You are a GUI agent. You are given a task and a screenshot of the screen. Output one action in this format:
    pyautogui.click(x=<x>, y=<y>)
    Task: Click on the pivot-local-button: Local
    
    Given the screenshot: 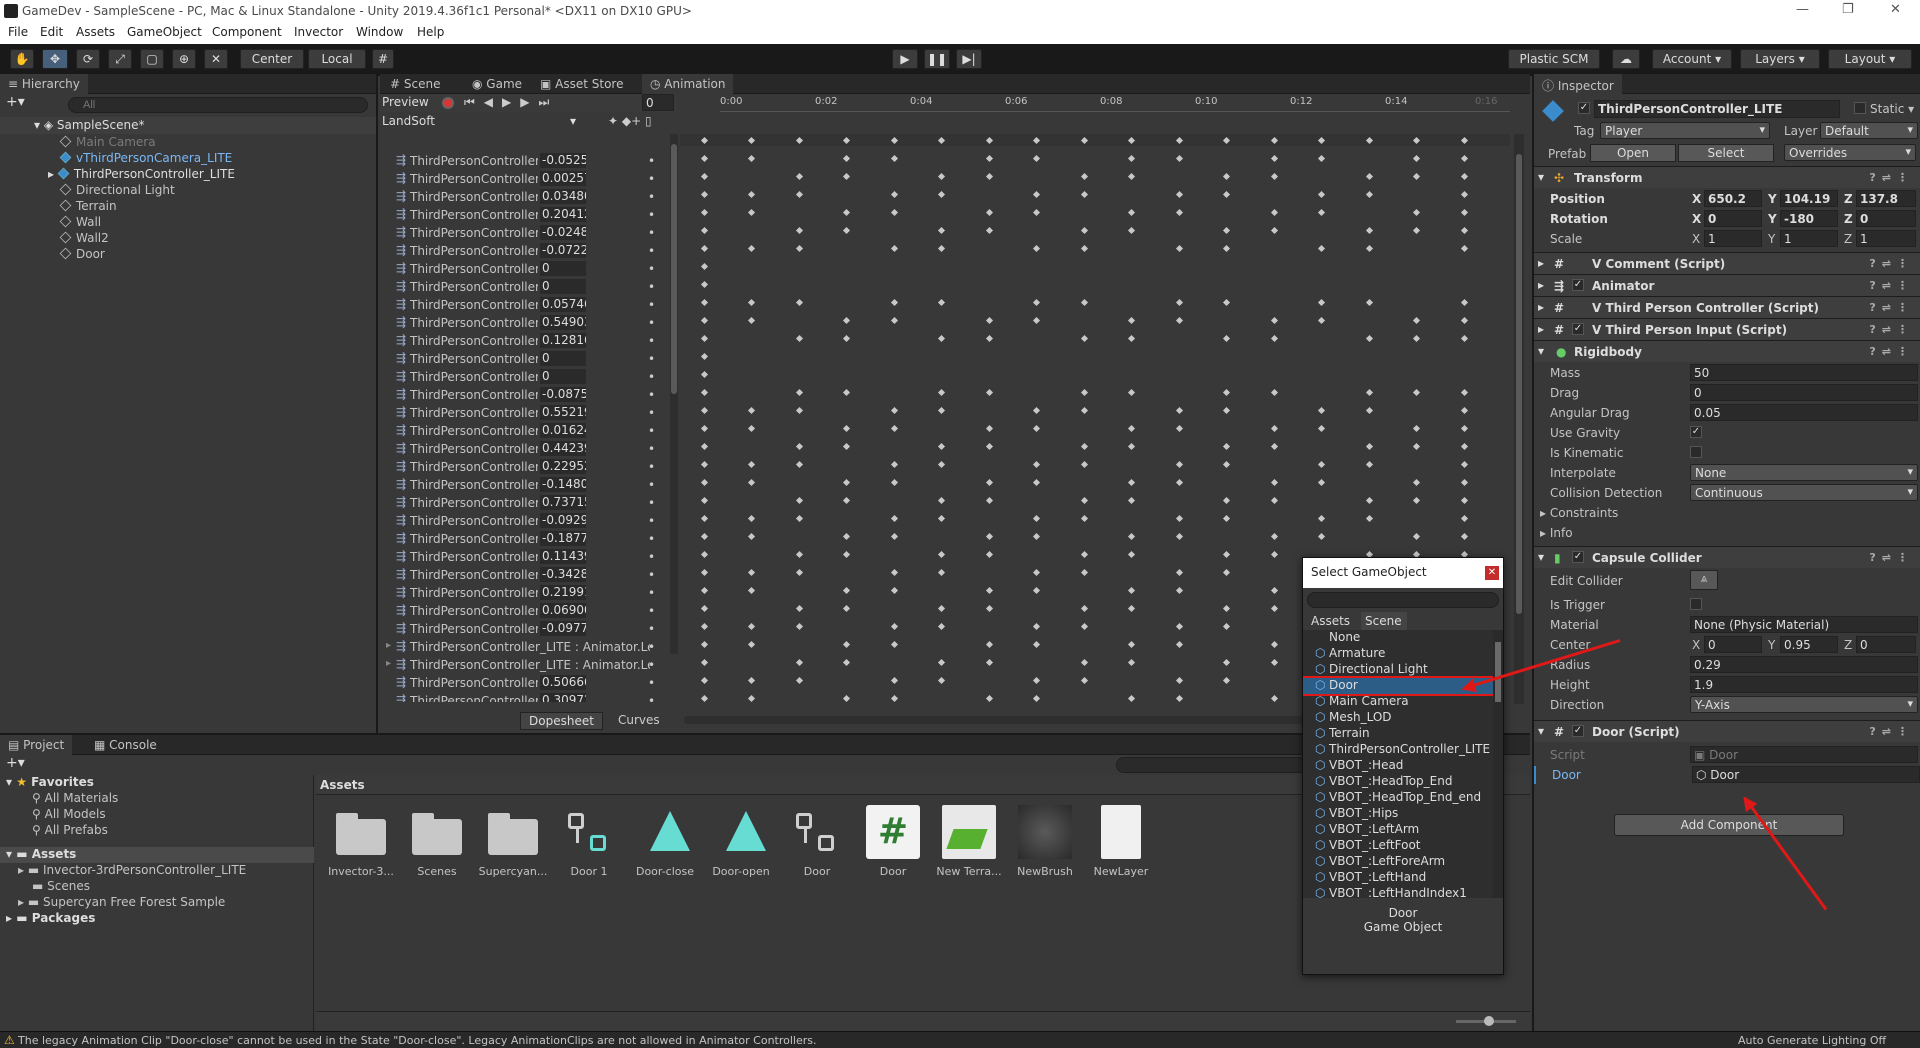 What is the action you would take?
    pyautogui.click(x=337, y=59)
    